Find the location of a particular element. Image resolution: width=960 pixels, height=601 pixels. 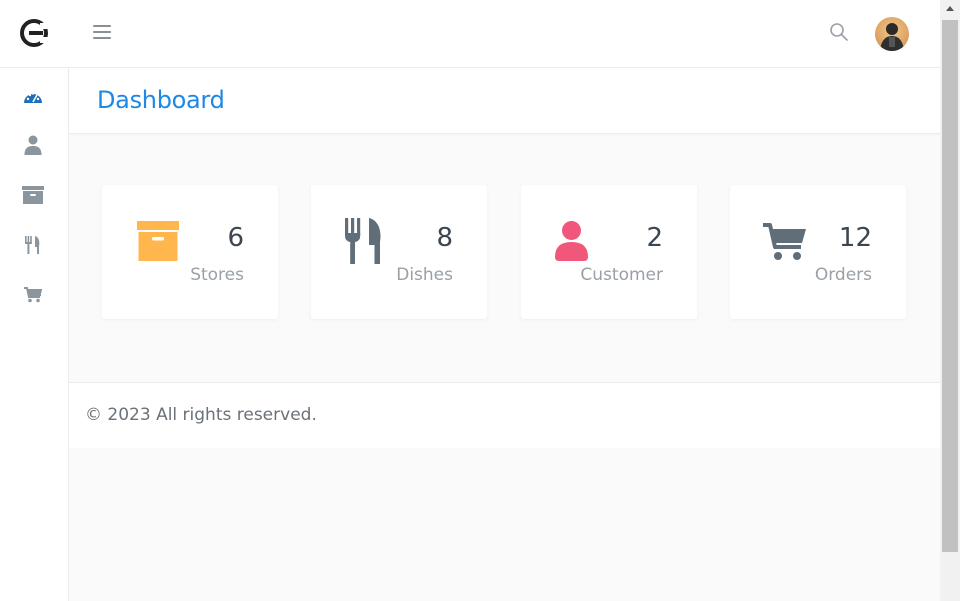

search-icon is located at coordinates (839, 32).